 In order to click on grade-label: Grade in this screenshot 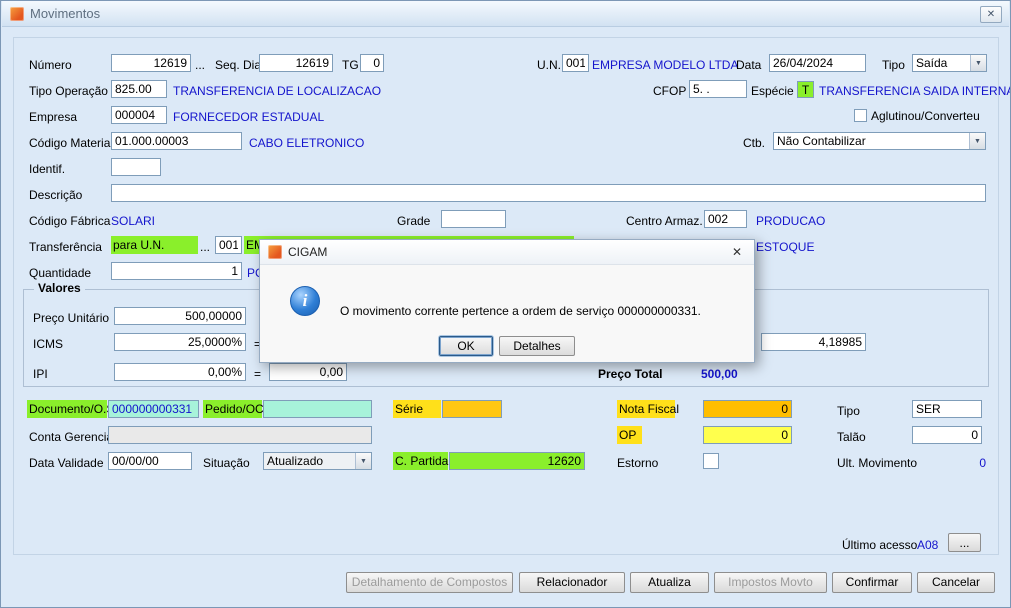, I will do `click(414, 221)`.